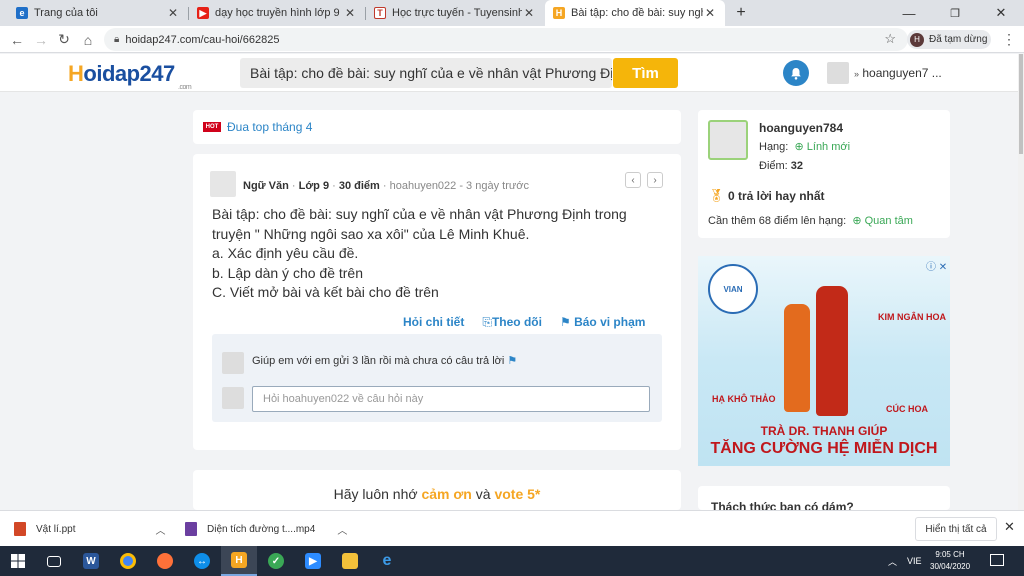 This screenshot has height=576, width=1024. Describe the element at coordinates (645, 73) in the screenshot. I see `search-button: Tìm` at that location.